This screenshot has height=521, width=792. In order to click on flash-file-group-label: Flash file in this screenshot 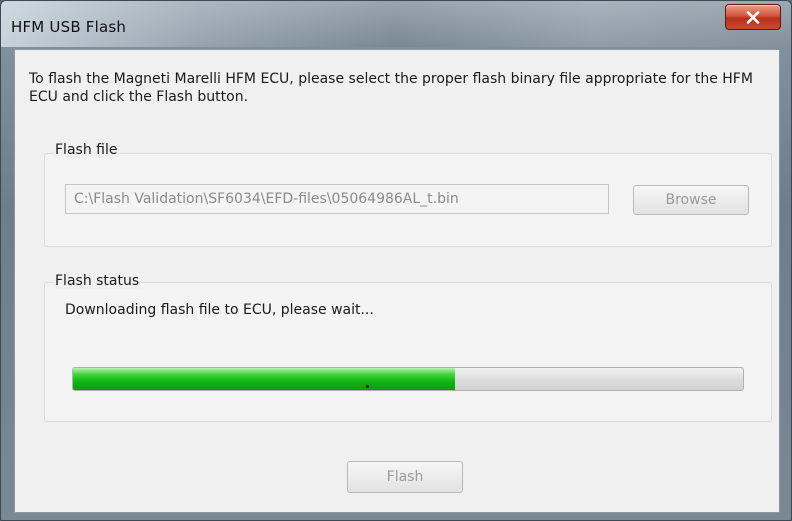, I will do `click(86, 150)`.